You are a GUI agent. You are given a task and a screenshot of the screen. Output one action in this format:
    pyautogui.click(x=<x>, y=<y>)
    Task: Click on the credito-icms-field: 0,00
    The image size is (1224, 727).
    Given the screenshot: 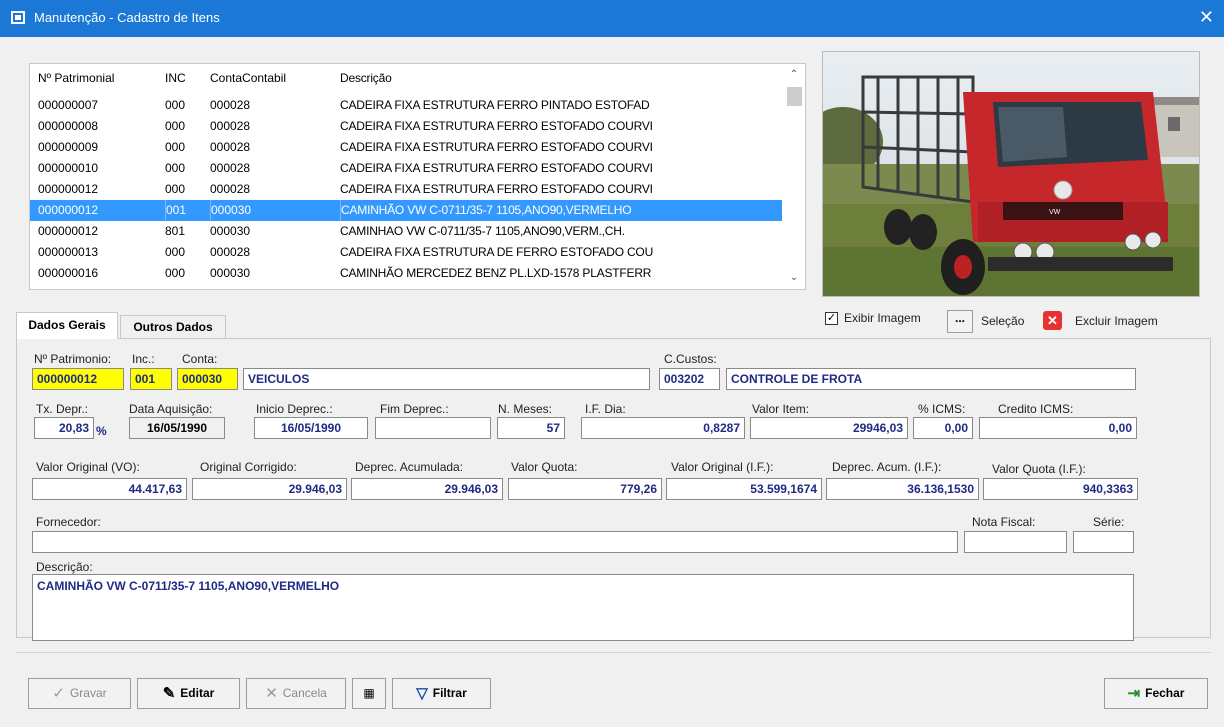 What is the action you would take?
    pyautogui.click(x=1058, y=428)
    